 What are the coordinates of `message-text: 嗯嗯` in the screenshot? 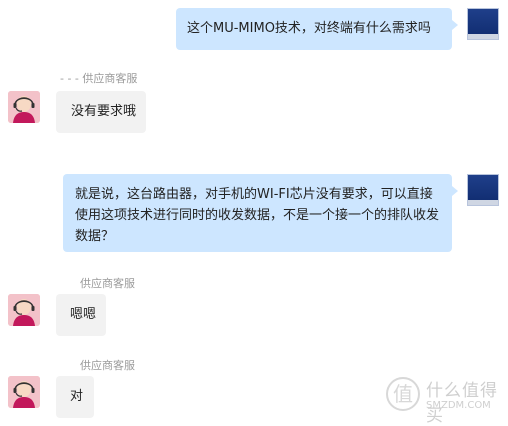 It's located at (83, 314).